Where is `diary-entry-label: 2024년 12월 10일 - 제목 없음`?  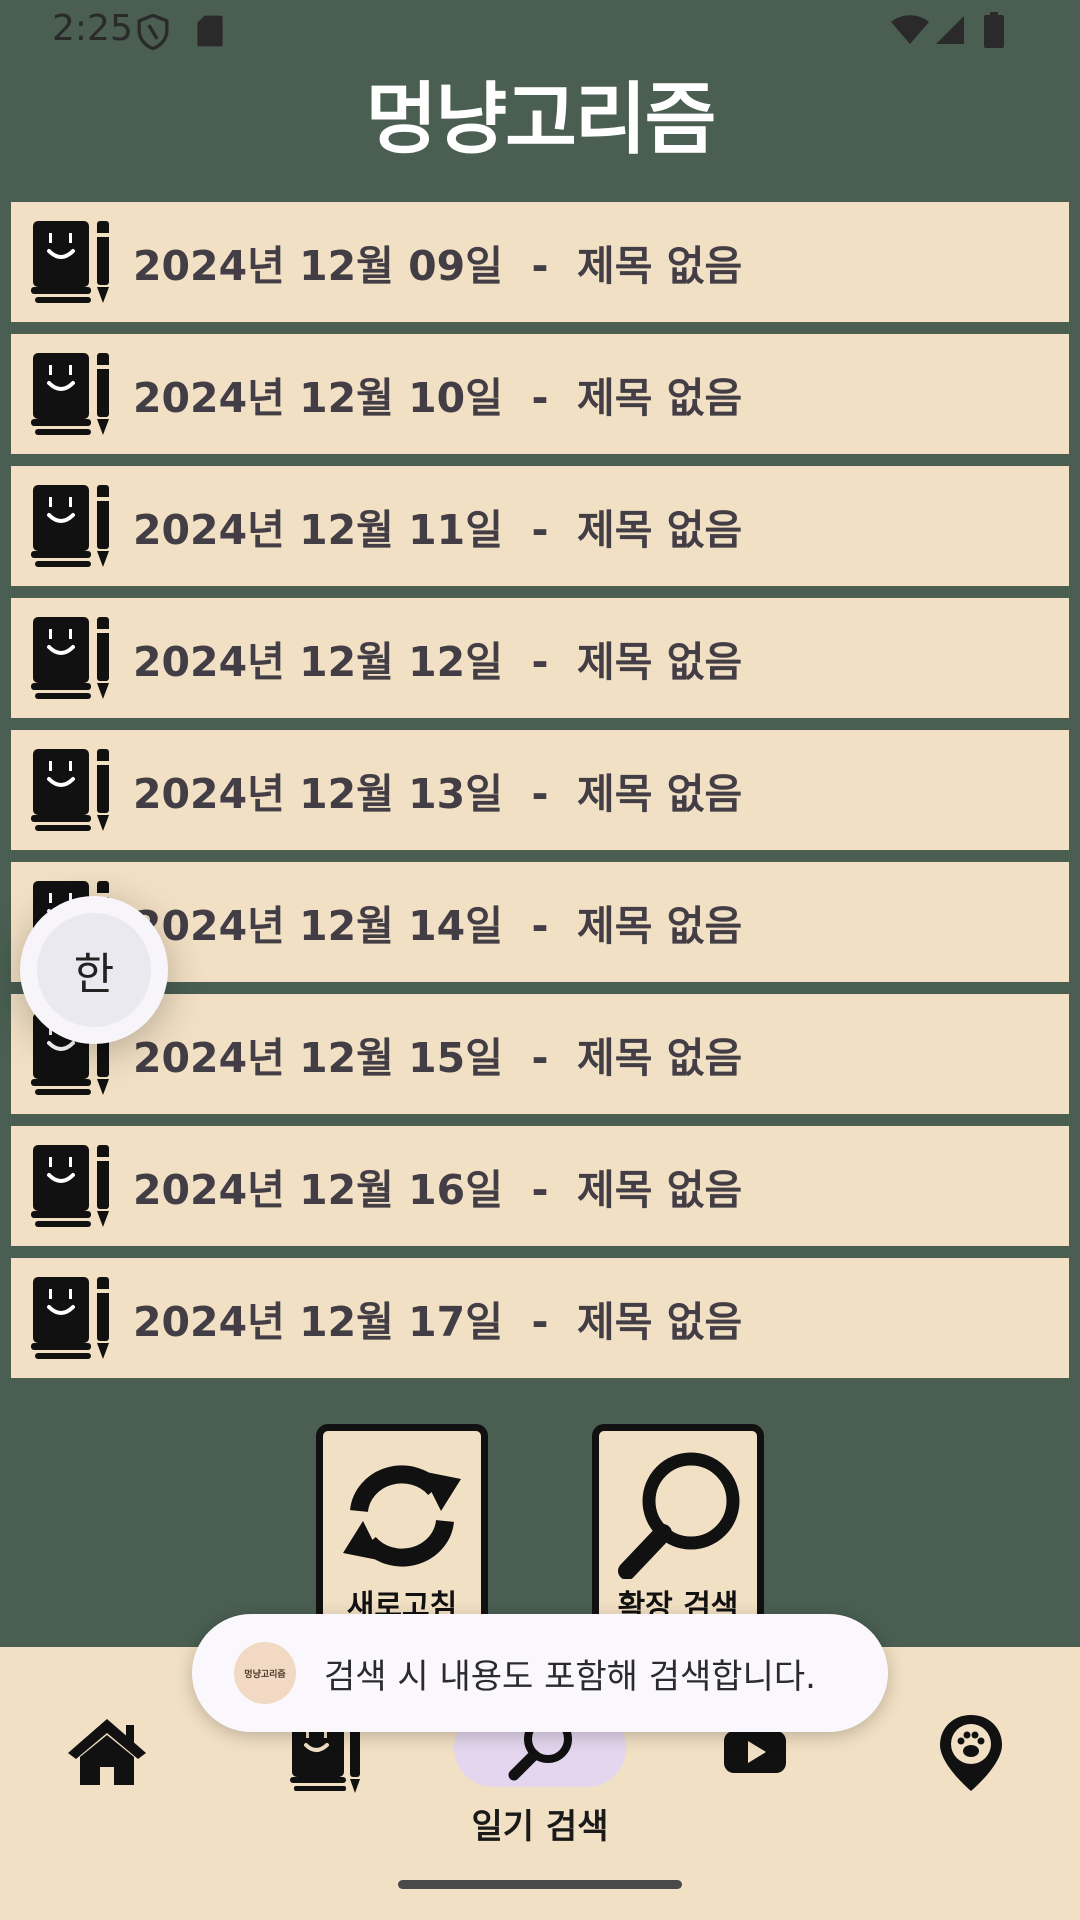
diary-entry-label: 2024년 12월 10일 - 제목 없음 is located at coordinates (438, 398).